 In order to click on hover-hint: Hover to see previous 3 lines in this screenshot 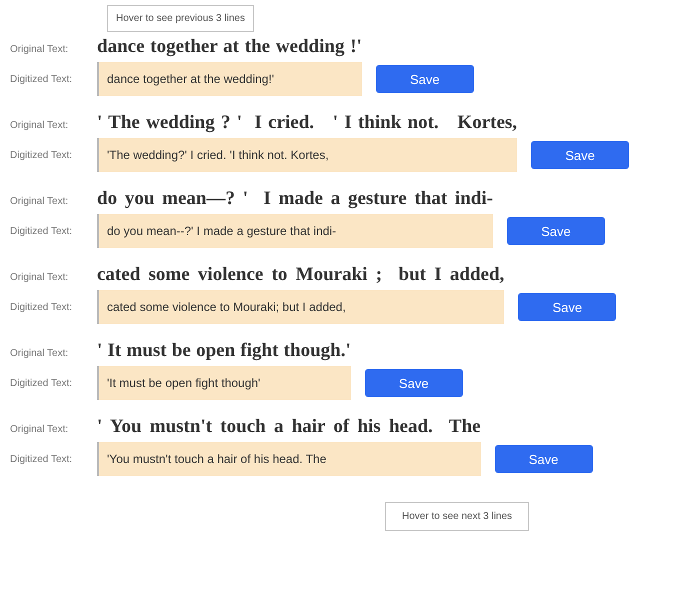, I will do `click(180, 18)`.